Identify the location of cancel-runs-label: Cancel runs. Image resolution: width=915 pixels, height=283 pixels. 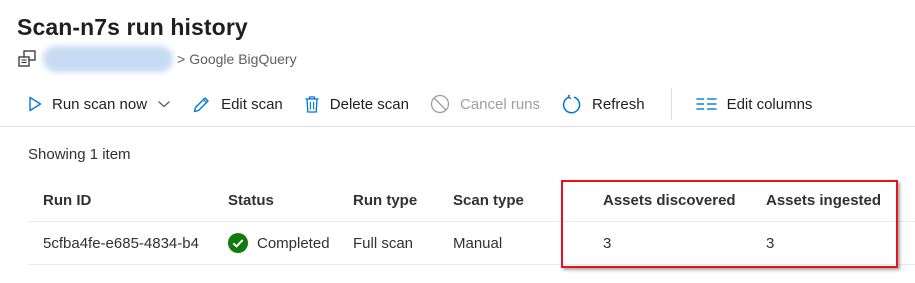
(500, 104).